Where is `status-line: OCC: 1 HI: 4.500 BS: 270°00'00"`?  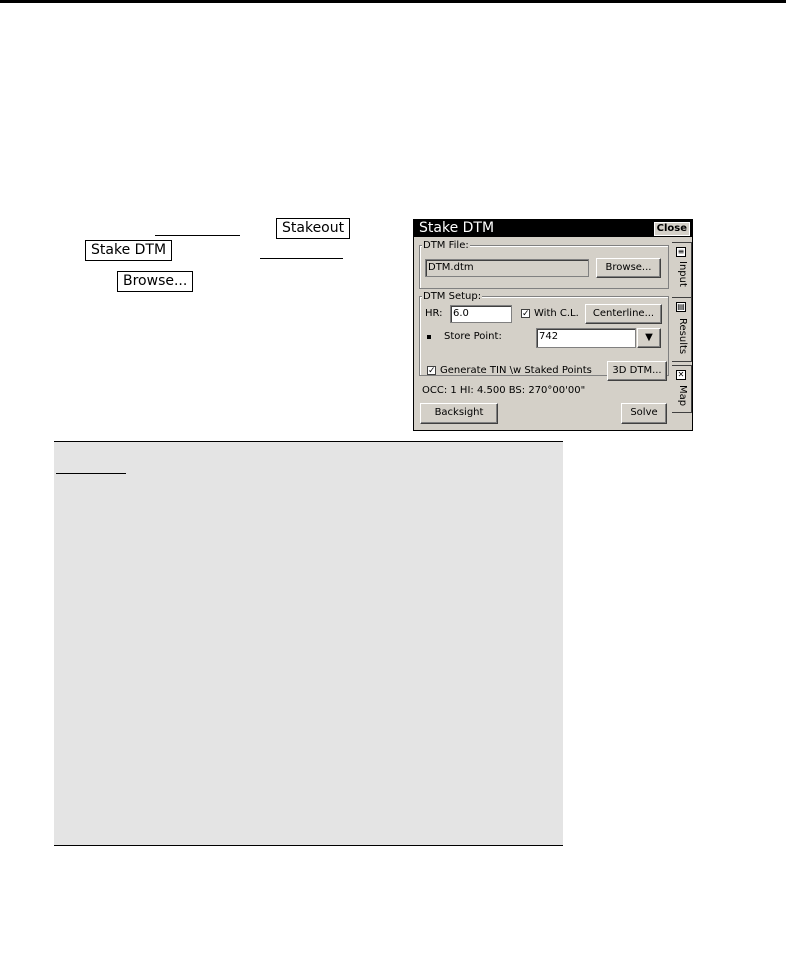
status-line: OCC: 1 HI: 4.500 BS: 270°00'00" is located at coordinates (504, 390).